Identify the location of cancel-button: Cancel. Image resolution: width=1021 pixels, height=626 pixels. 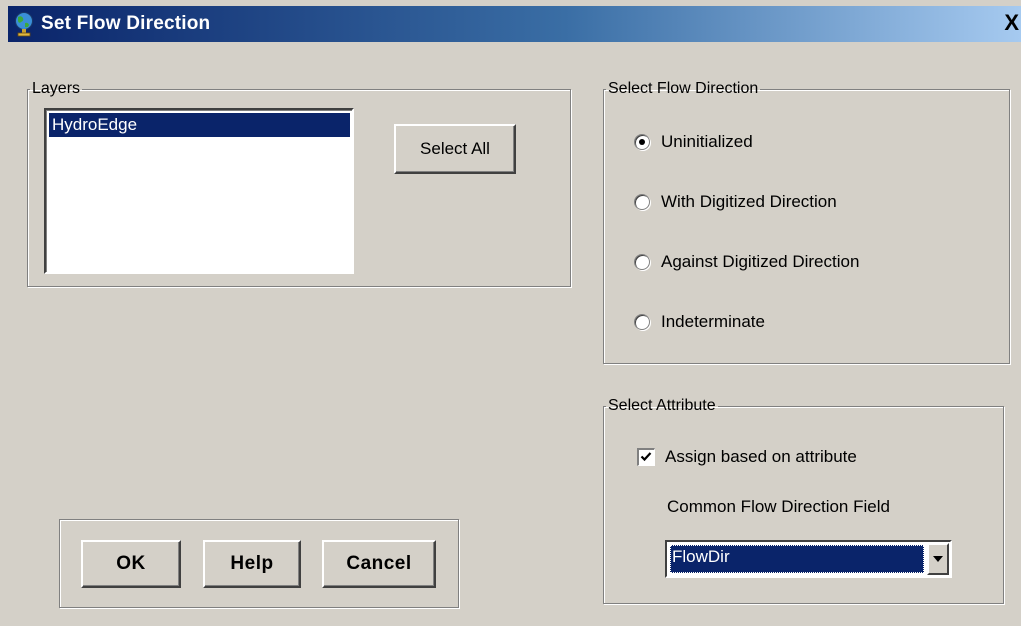
(379, 564).